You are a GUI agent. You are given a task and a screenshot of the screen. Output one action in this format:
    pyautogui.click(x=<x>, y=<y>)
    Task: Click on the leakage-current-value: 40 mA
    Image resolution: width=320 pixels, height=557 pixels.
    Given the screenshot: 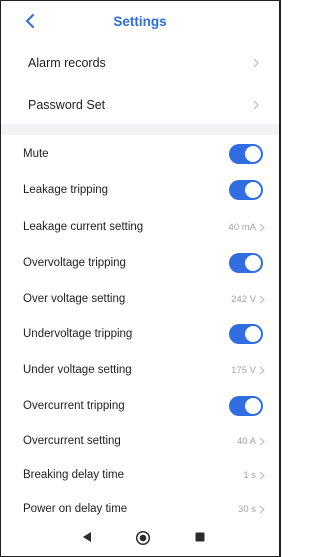 What is the action you would take?
    pyautogui.click(x=242, y=227)
    